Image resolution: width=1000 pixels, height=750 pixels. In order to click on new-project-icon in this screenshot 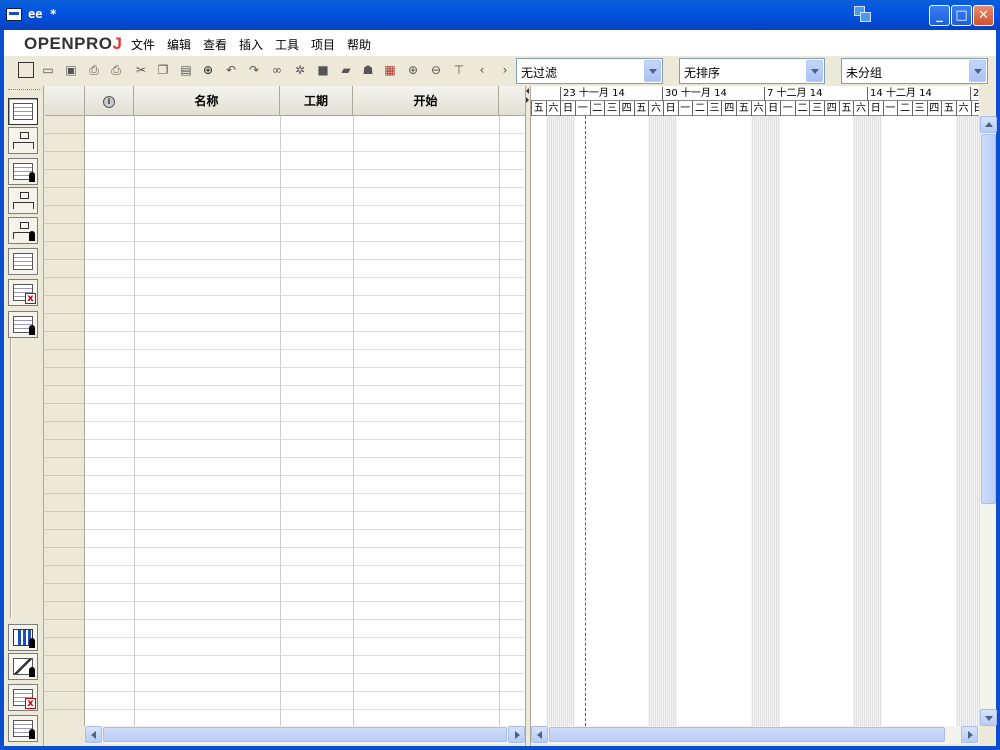, I will do `click(26, 70)`.